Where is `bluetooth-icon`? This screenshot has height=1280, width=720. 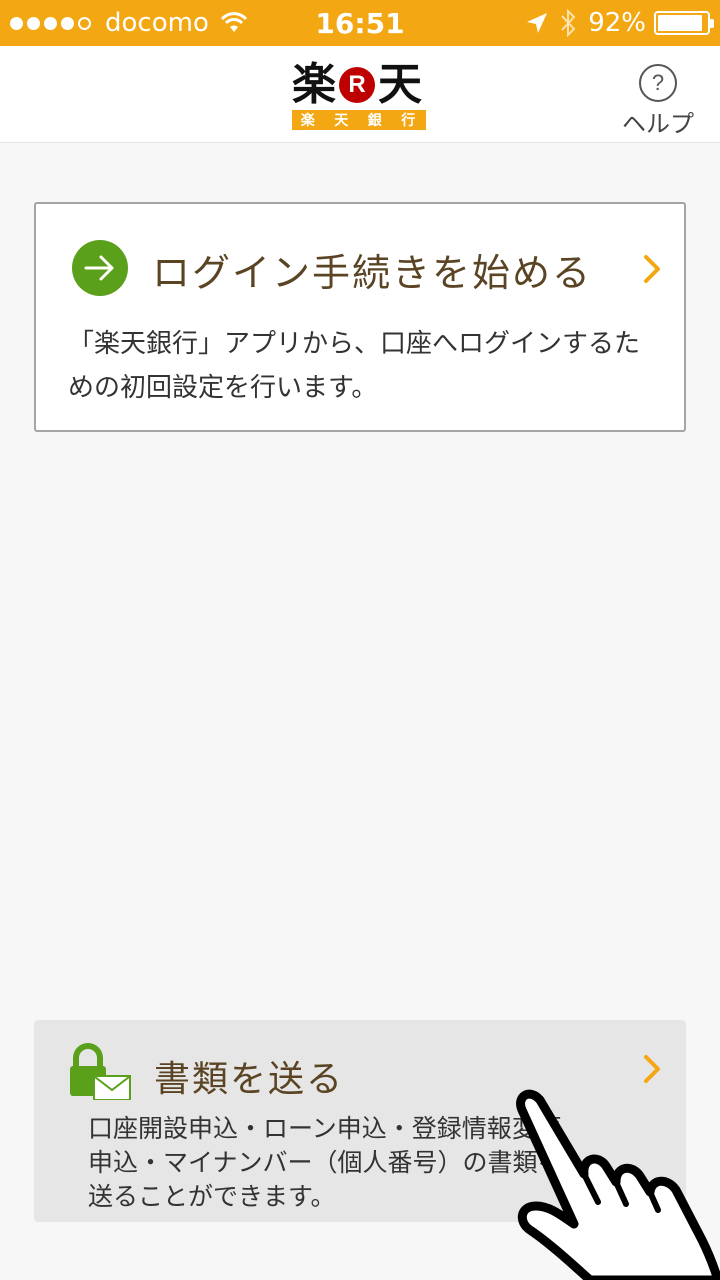
bluetooth-icon is located at coordinates (568, 23).